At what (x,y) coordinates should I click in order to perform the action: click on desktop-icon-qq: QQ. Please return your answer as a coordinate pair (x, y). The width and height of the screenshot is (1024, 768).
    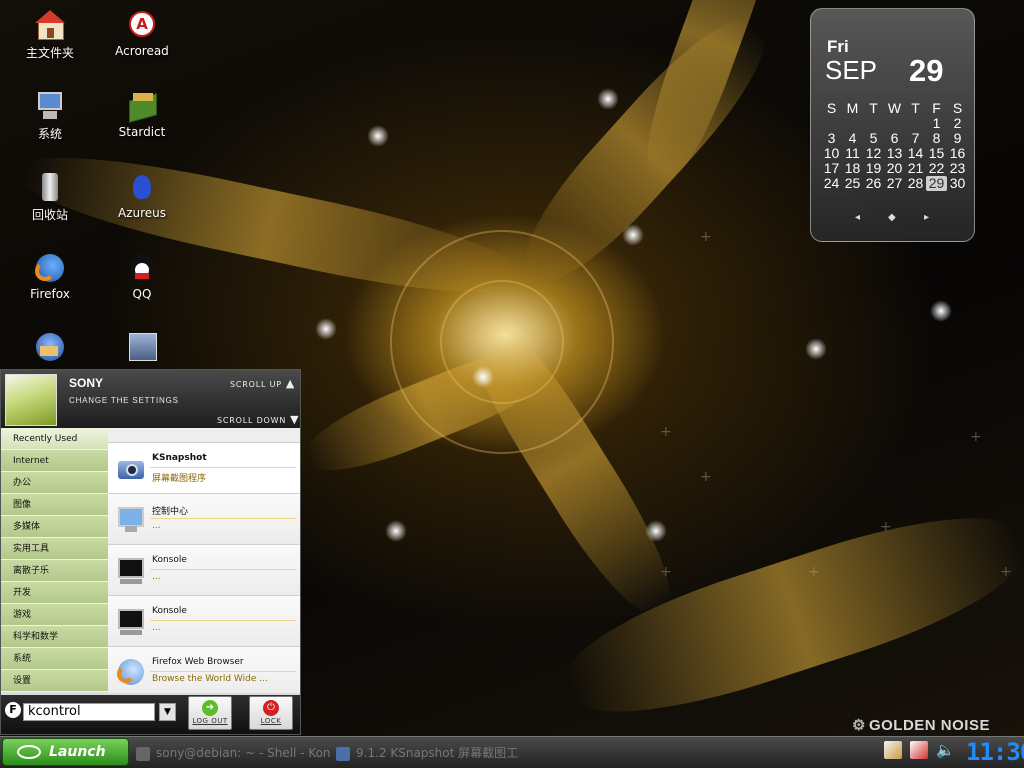
    Looking at the image, I should click on (142, 277).